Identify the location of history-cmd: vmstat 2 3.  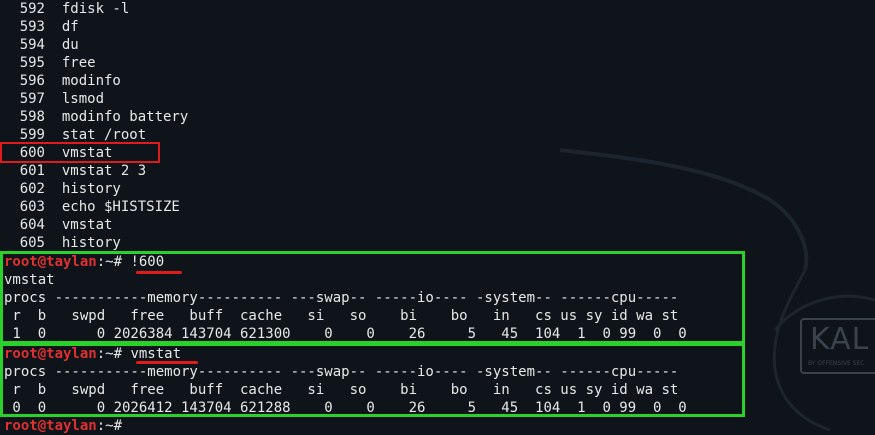
(104, 171).